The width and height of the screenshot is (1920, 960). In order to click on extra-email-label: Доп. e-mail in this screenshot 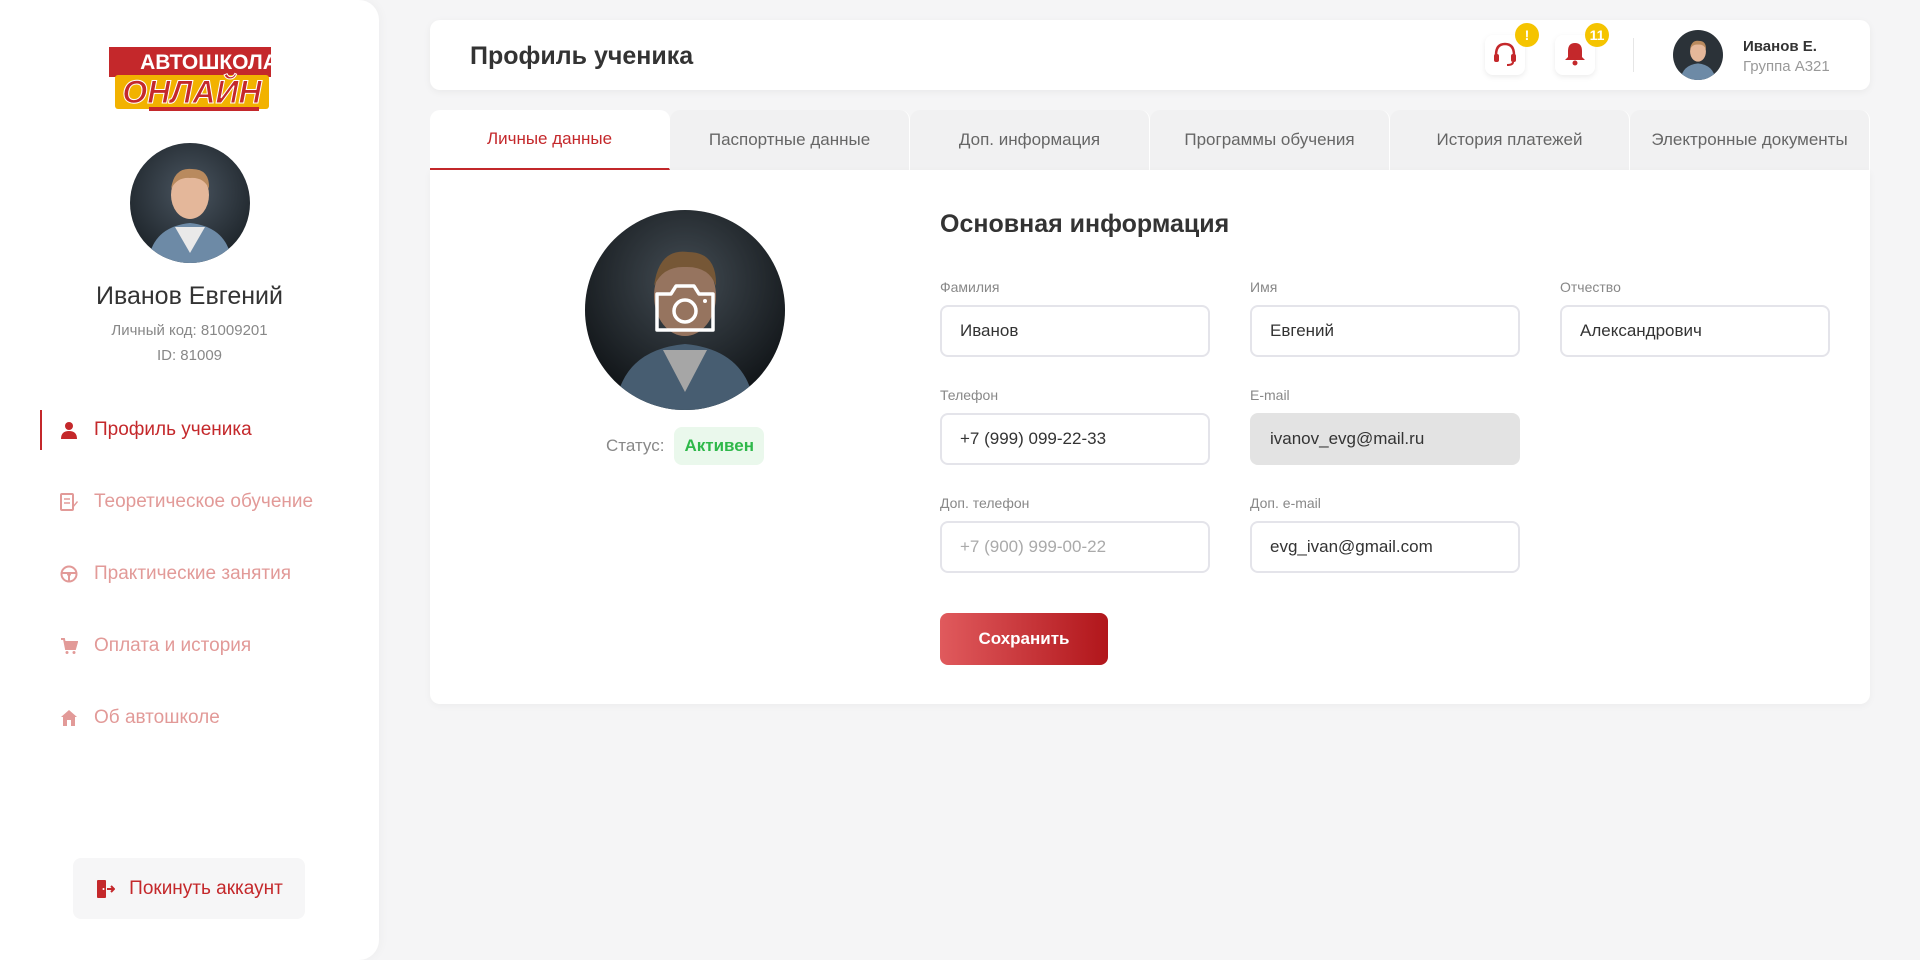, I will do `click(1285, 503)`.